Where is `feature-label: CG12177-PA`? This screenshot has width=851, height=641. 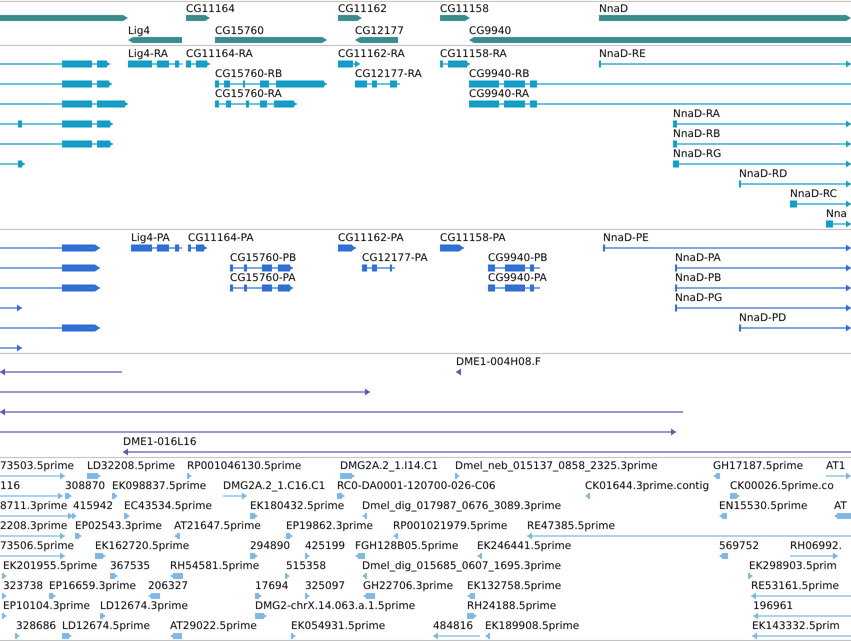
feature-label: CG12177-PA is located at coordinates (395, 258).